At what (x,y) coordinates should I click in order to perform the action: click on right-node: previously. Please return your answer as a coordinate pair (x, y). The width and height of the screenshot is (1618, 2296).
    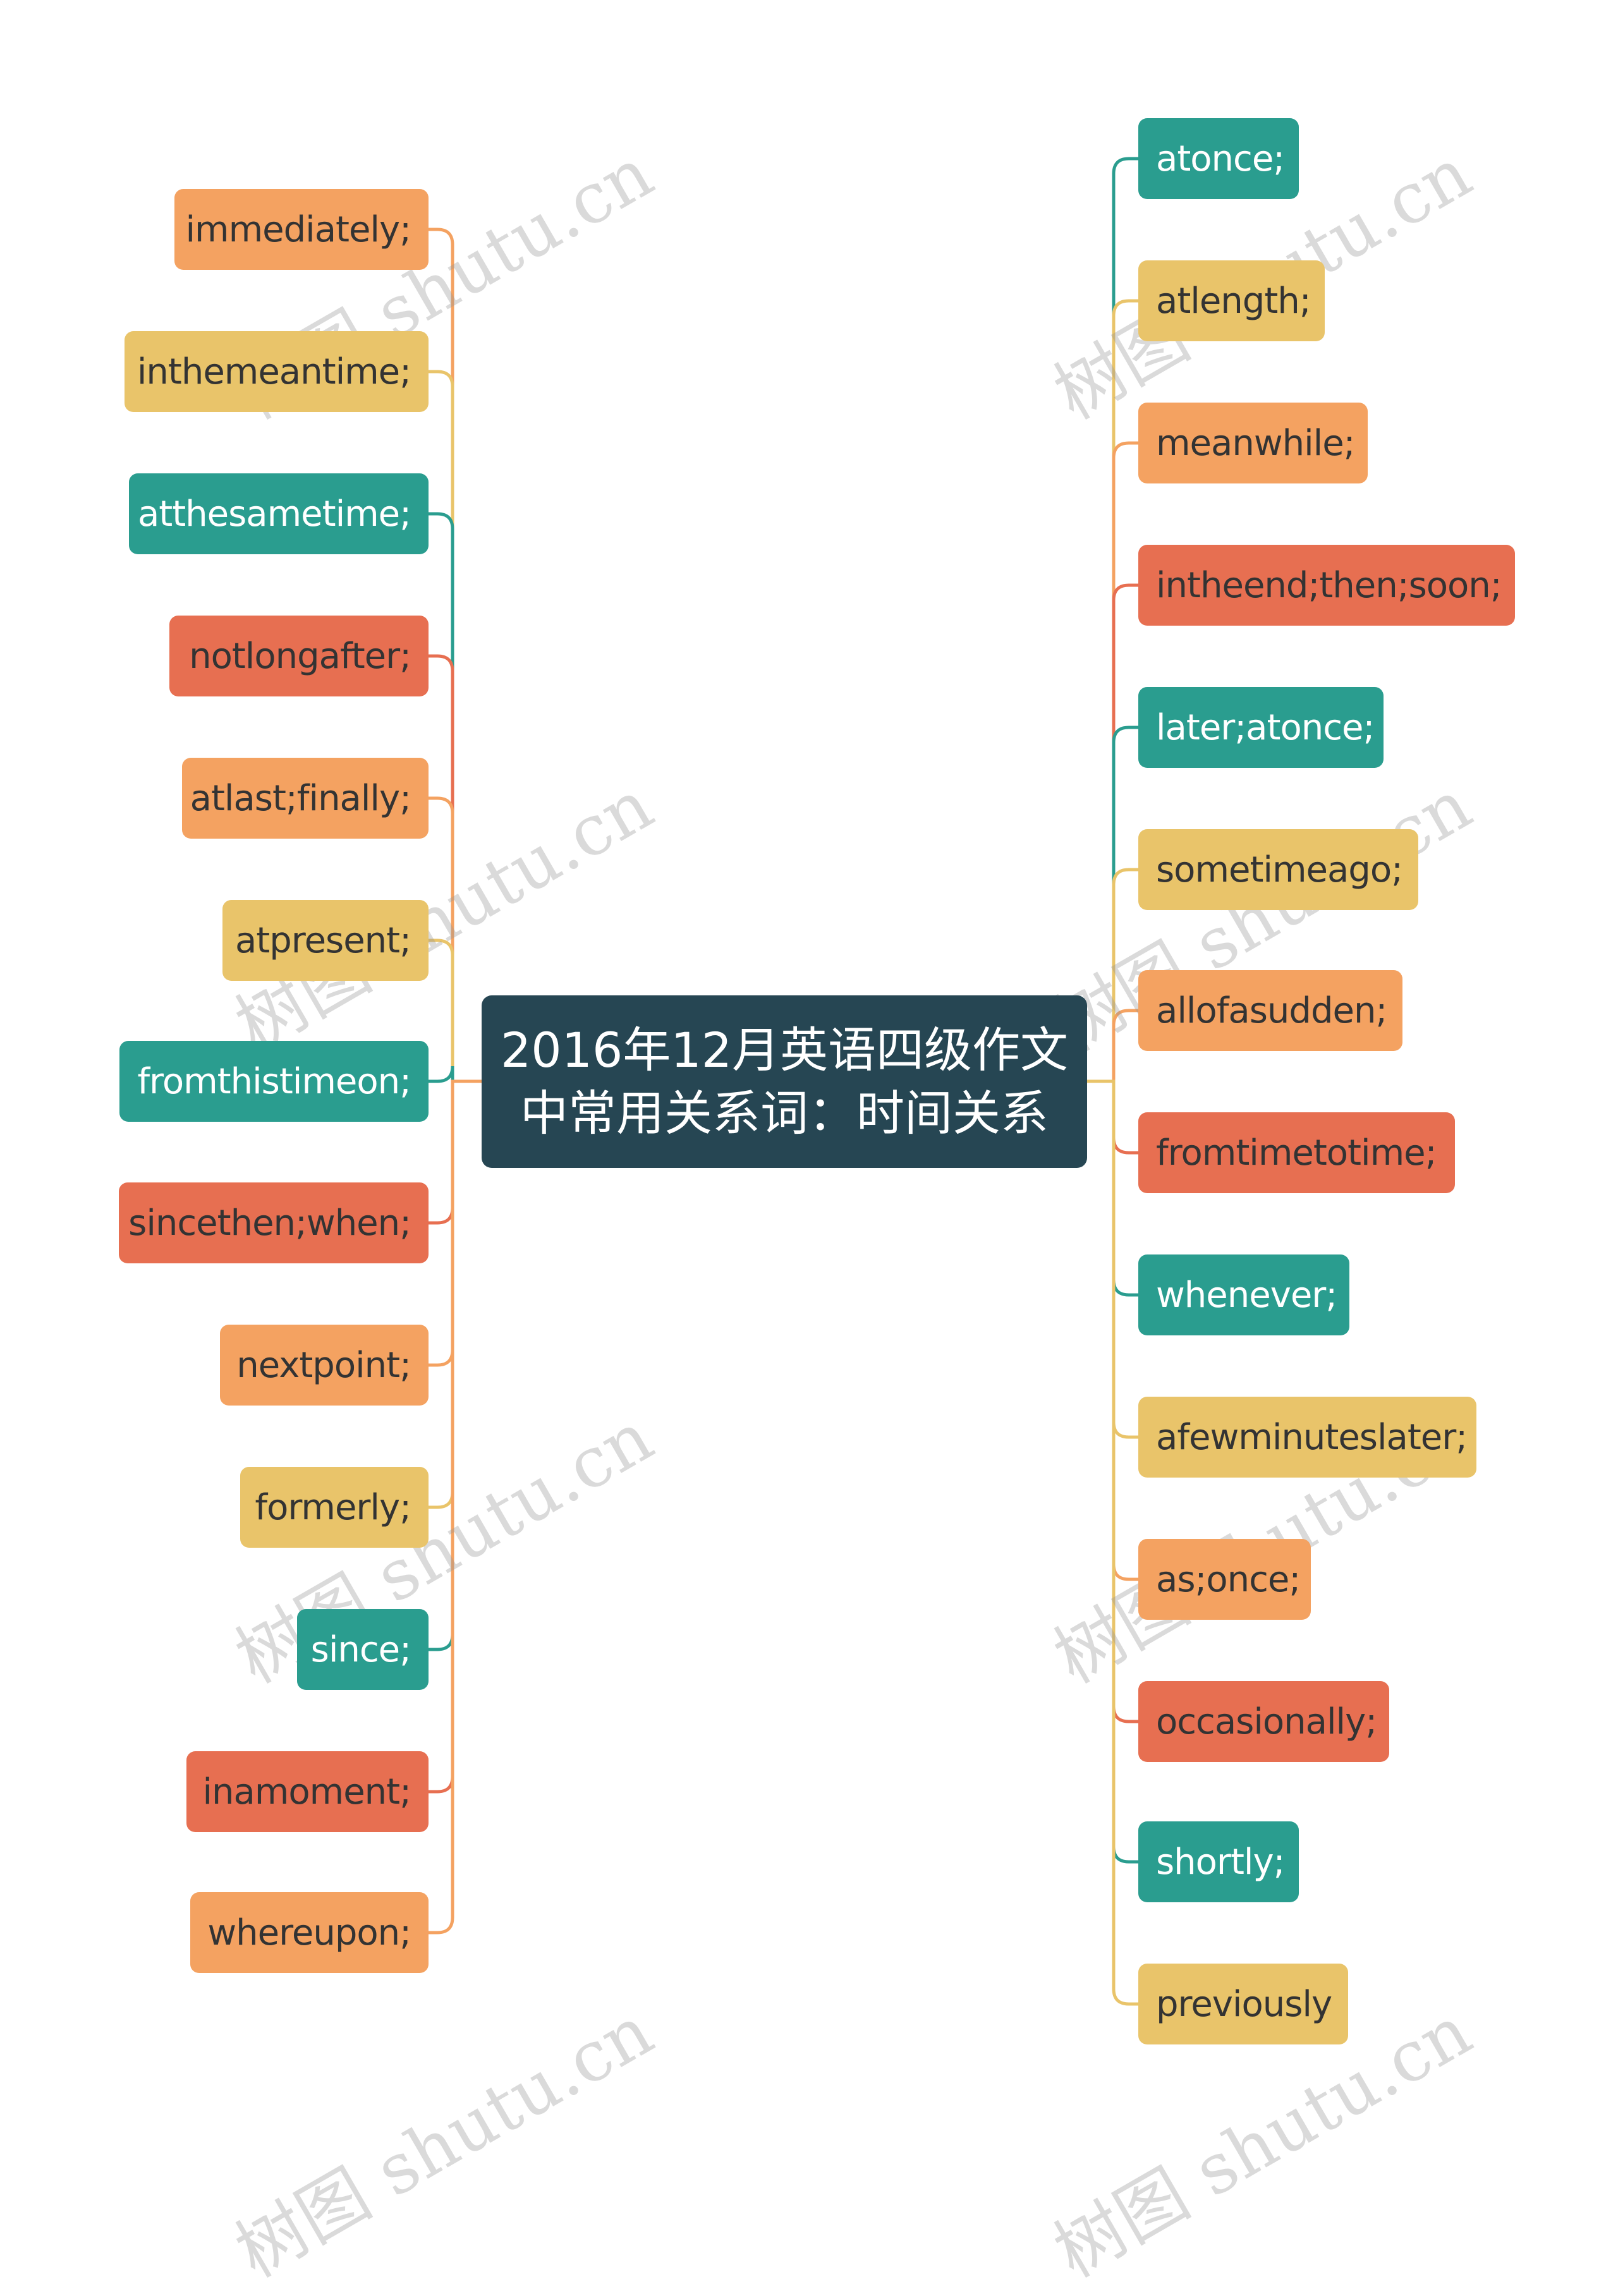
    Looking at the image, I should click on (1243, 2004).